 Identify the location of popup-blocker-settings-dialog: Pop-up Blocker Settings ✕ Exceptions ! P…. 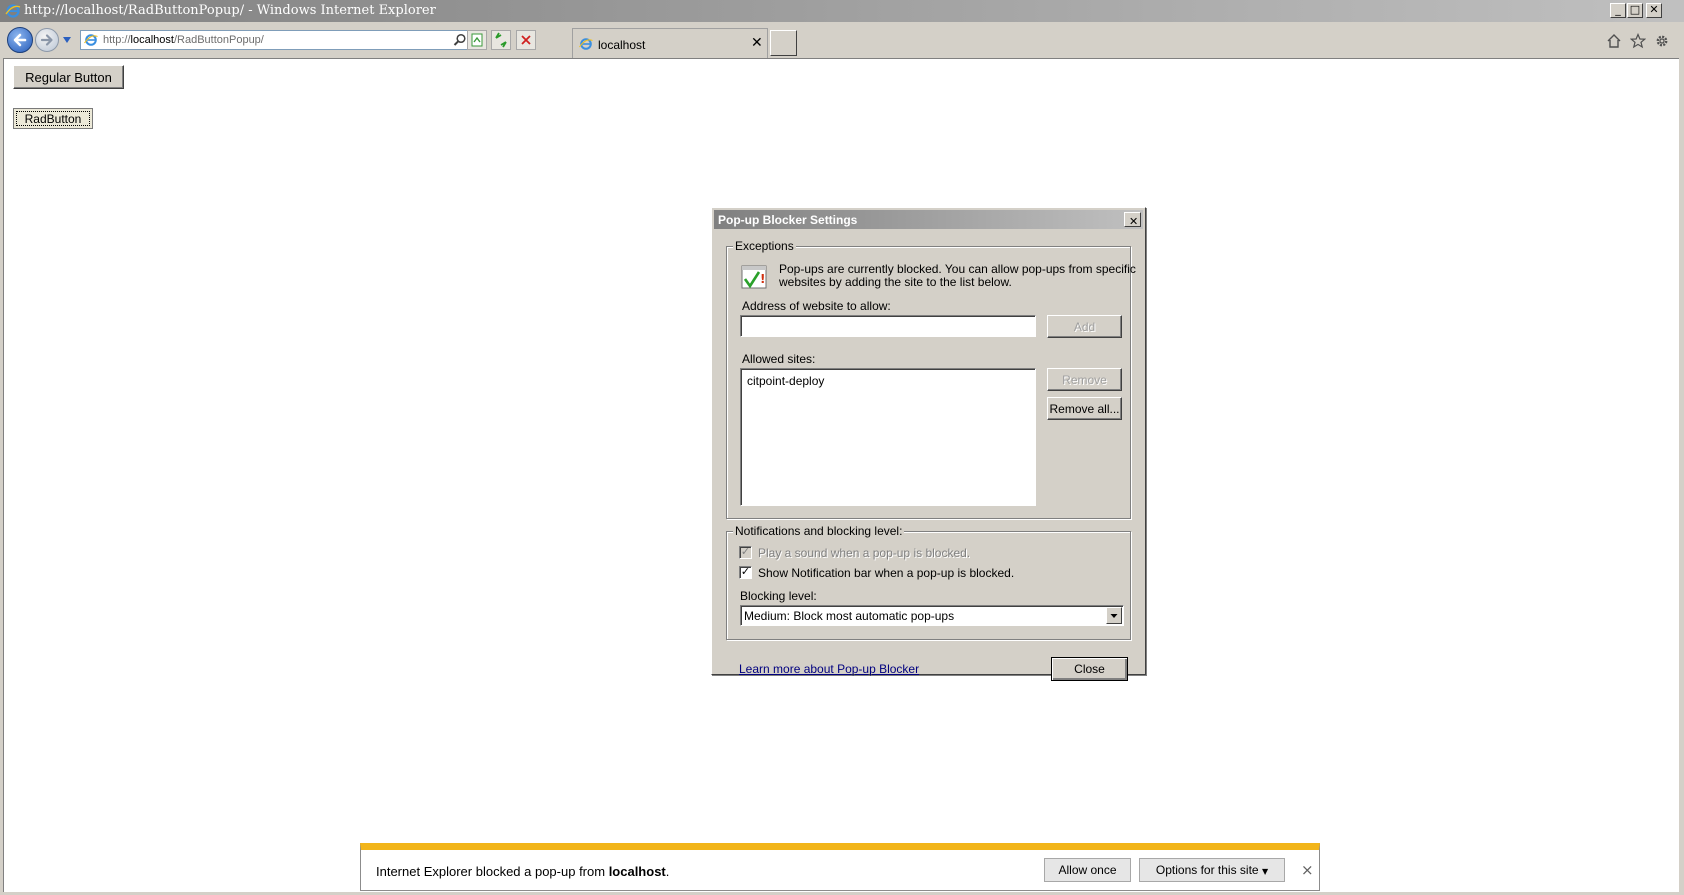
(928, 444).